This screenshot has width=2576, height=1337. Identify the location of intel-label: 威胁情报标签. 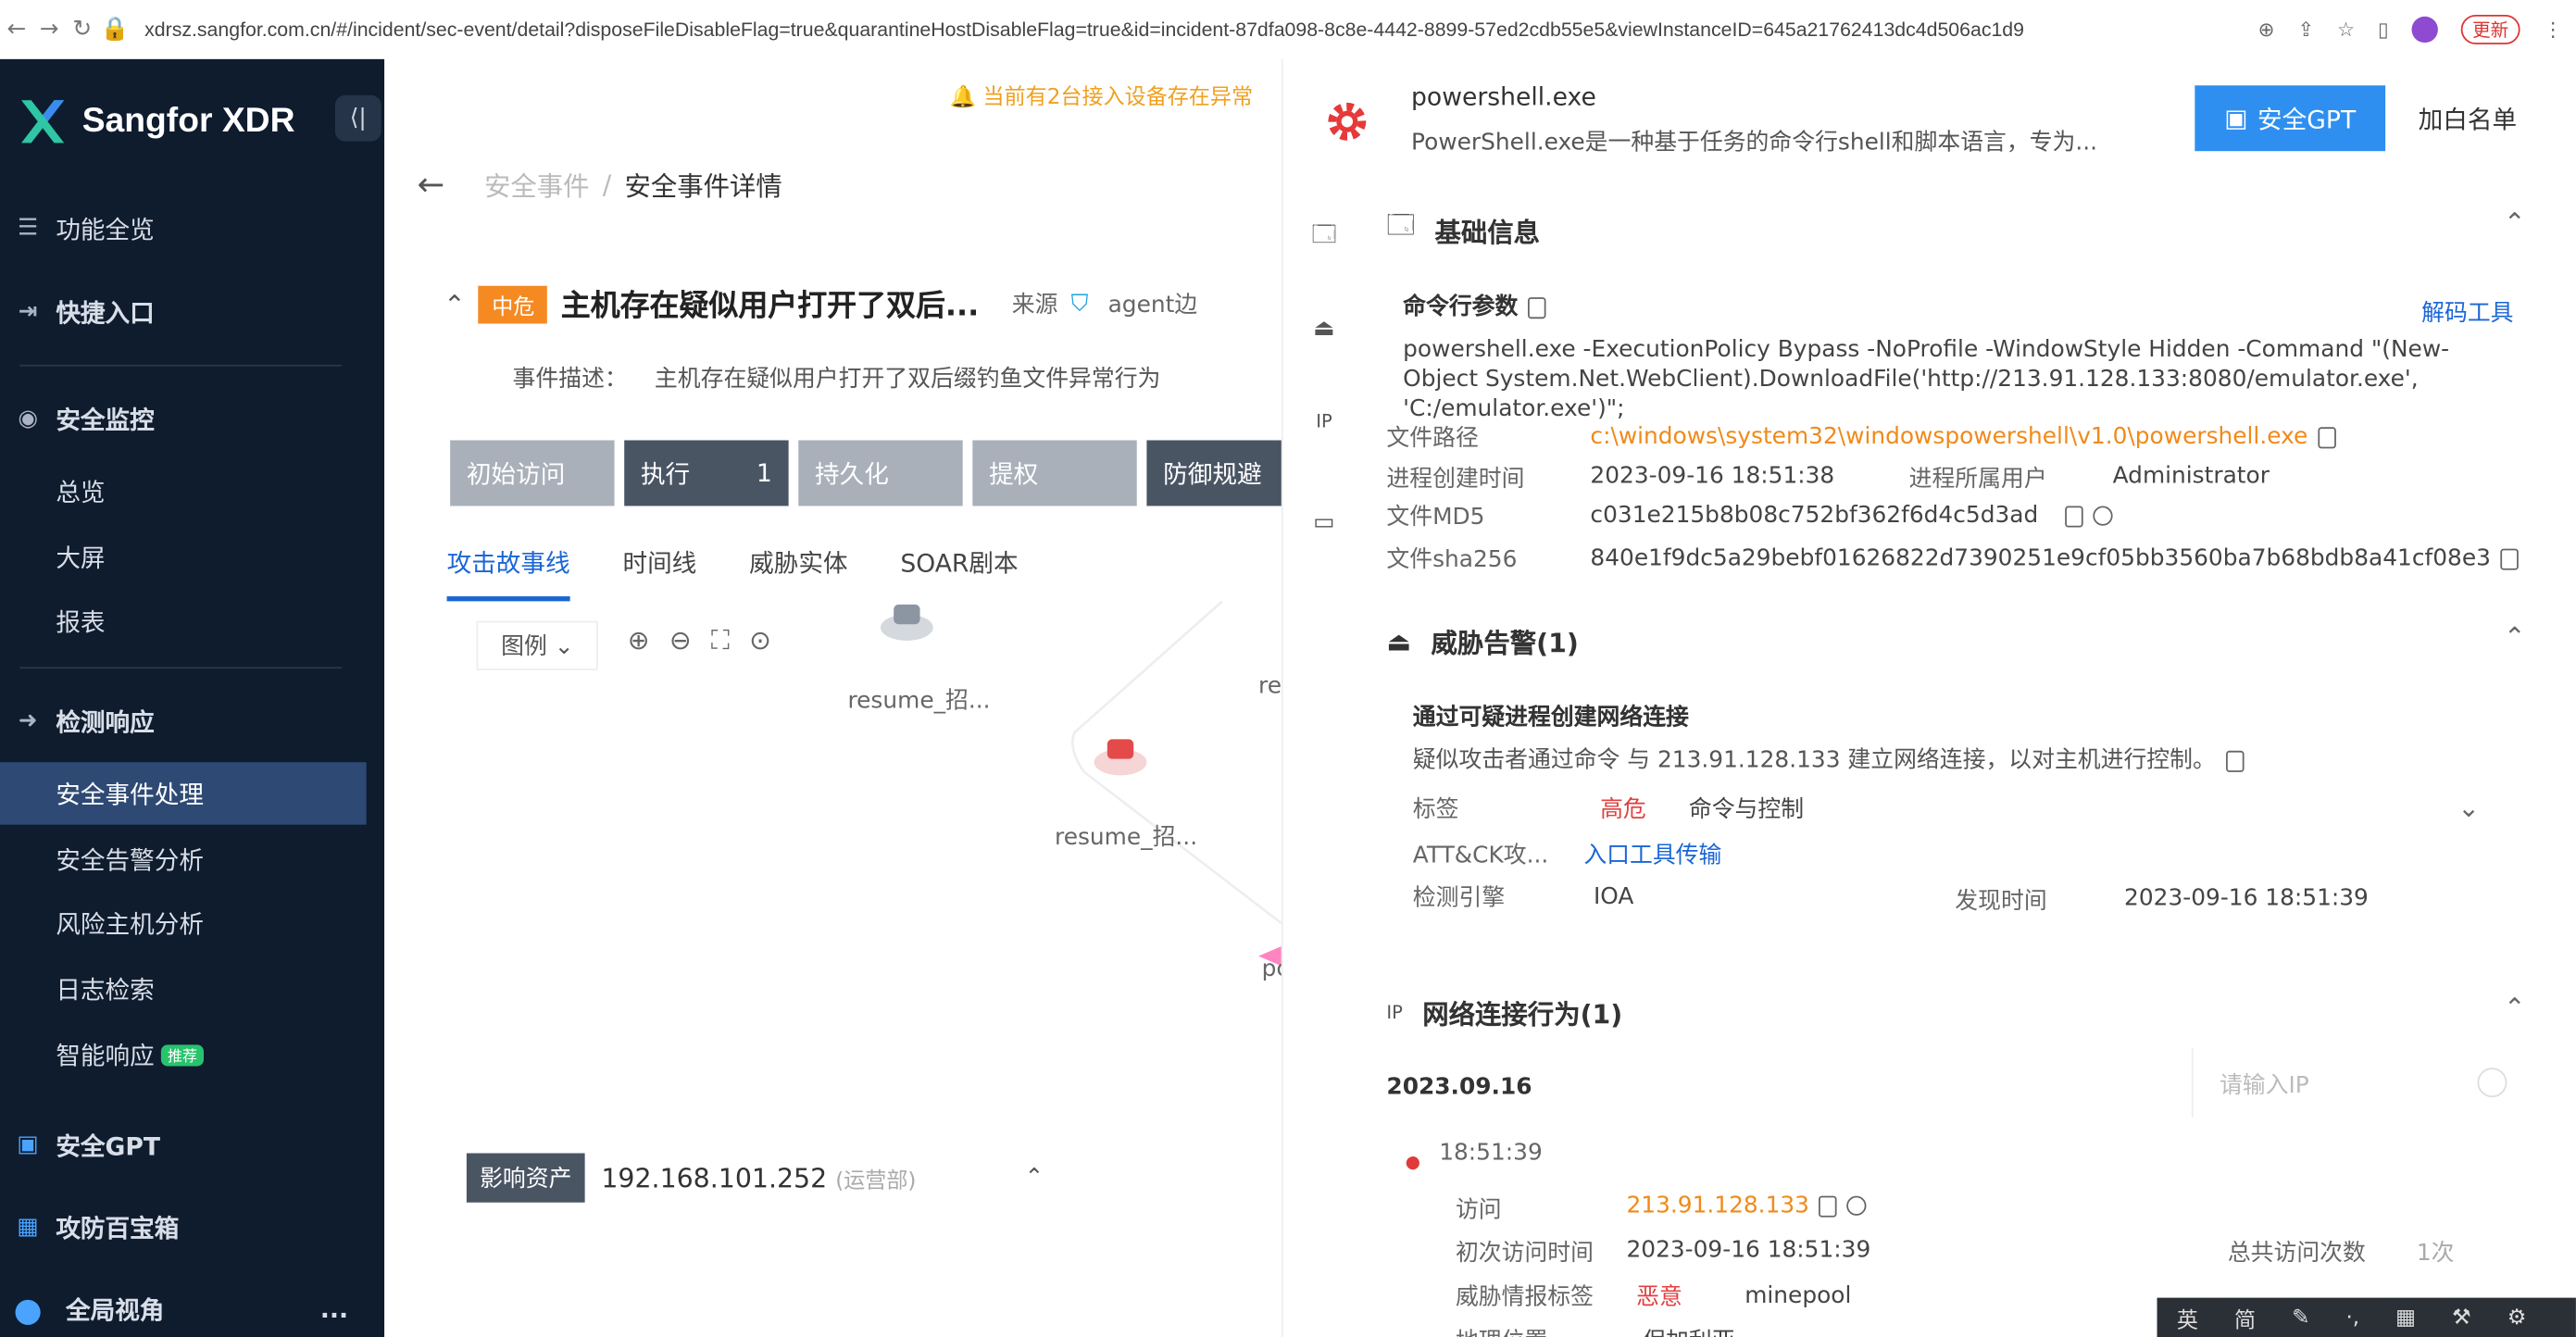
(1525, 1297).